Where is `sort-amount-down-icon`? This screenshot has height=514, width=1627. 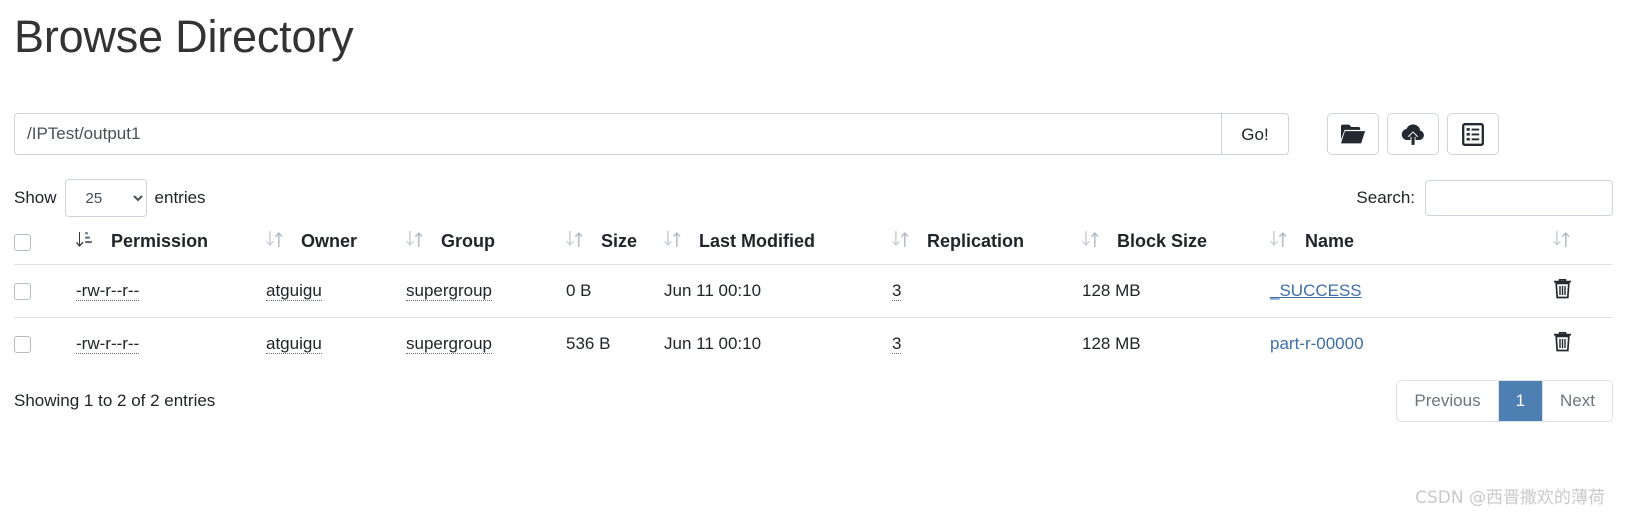
sort-amount-down-icon is located at coordinates (86, 239).